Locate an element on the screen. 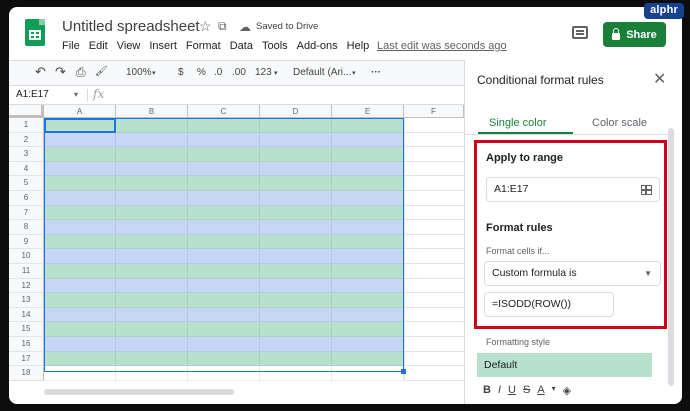 The image size is (690, 411). horizontal-scrollbar is located at coordinates (139, 392).